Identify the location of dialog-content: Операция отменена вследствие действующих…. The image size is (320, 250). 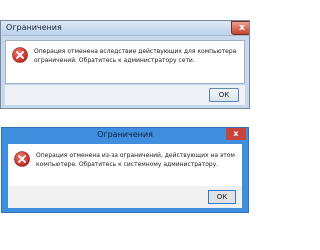
(125, 62).